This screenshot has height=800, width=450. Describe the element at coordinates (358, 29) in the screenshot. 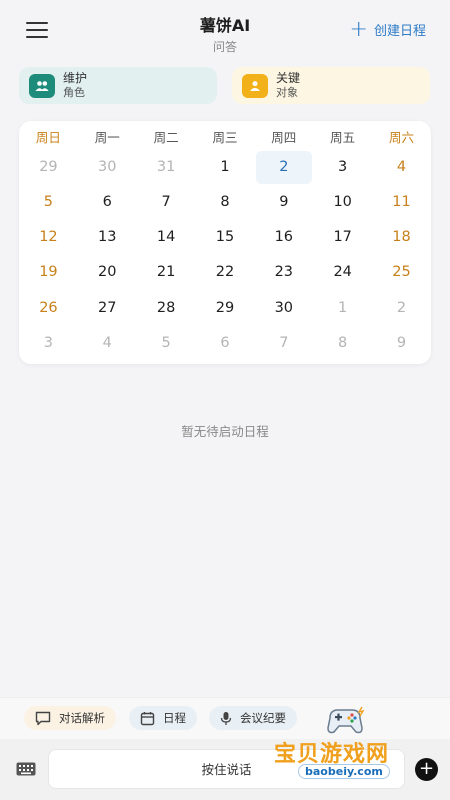

I see `plus-icon: +` at that location.